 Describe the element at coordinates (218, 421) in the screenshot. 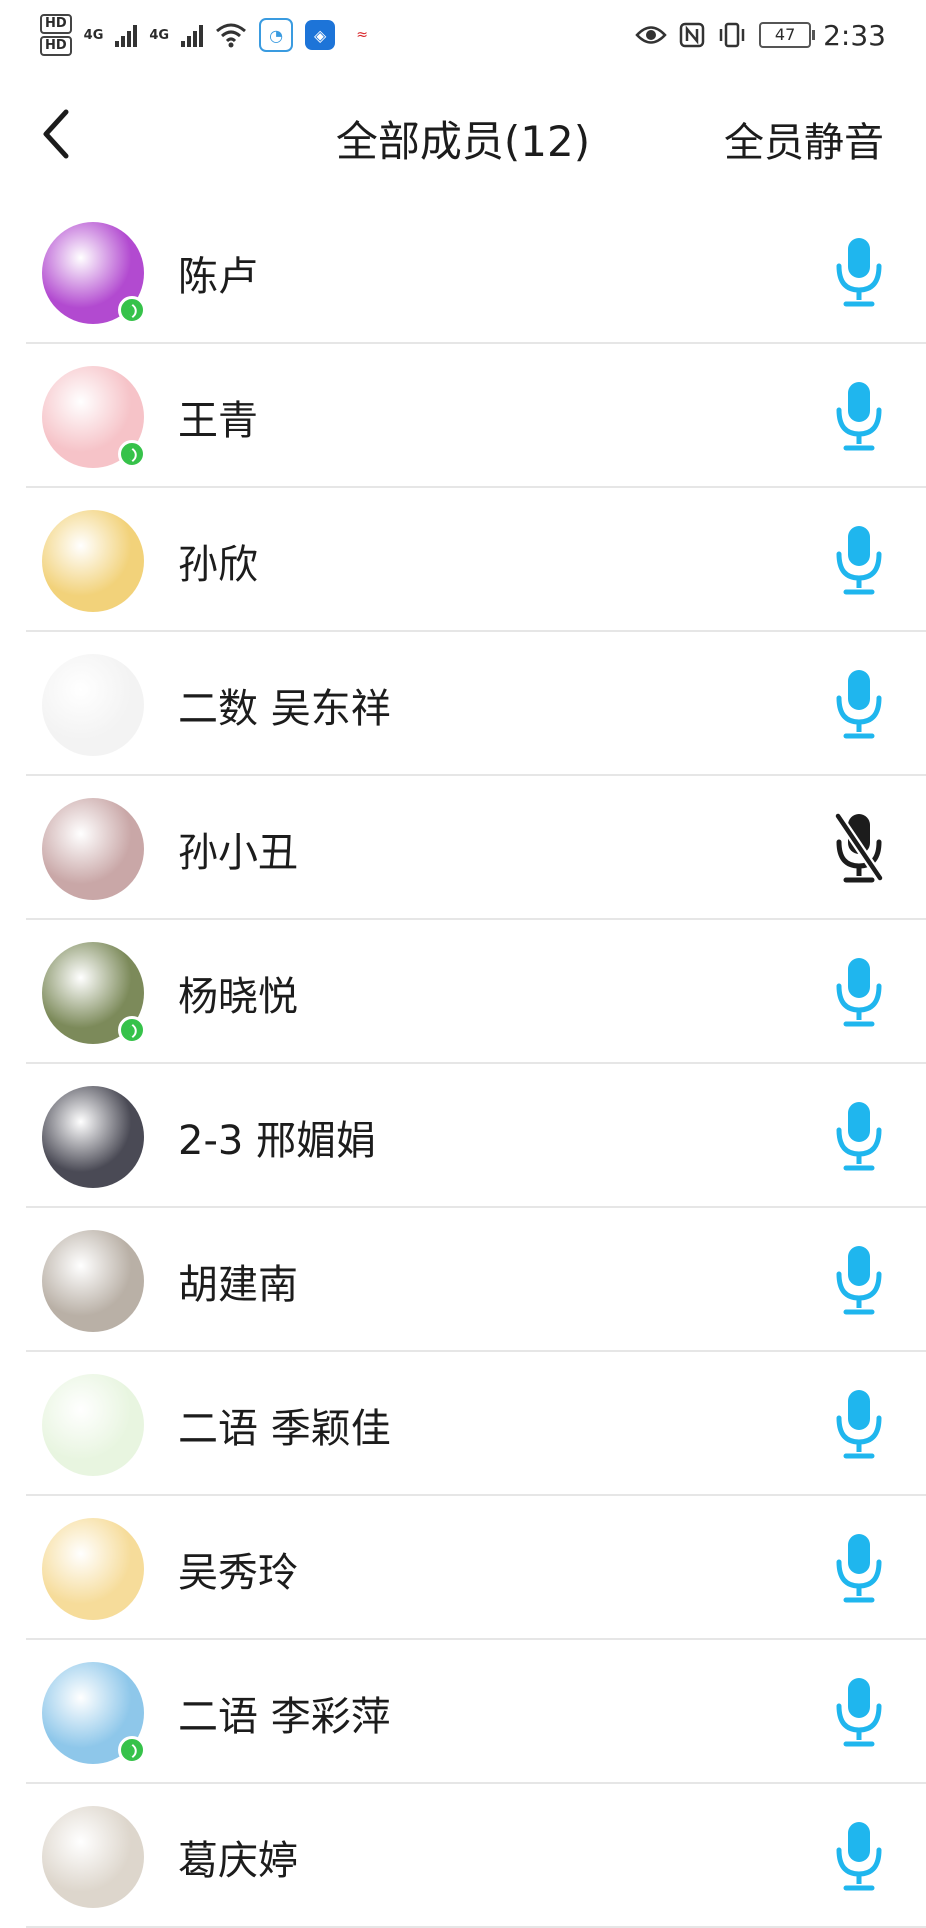

I see `member-name: 王青` at that location.